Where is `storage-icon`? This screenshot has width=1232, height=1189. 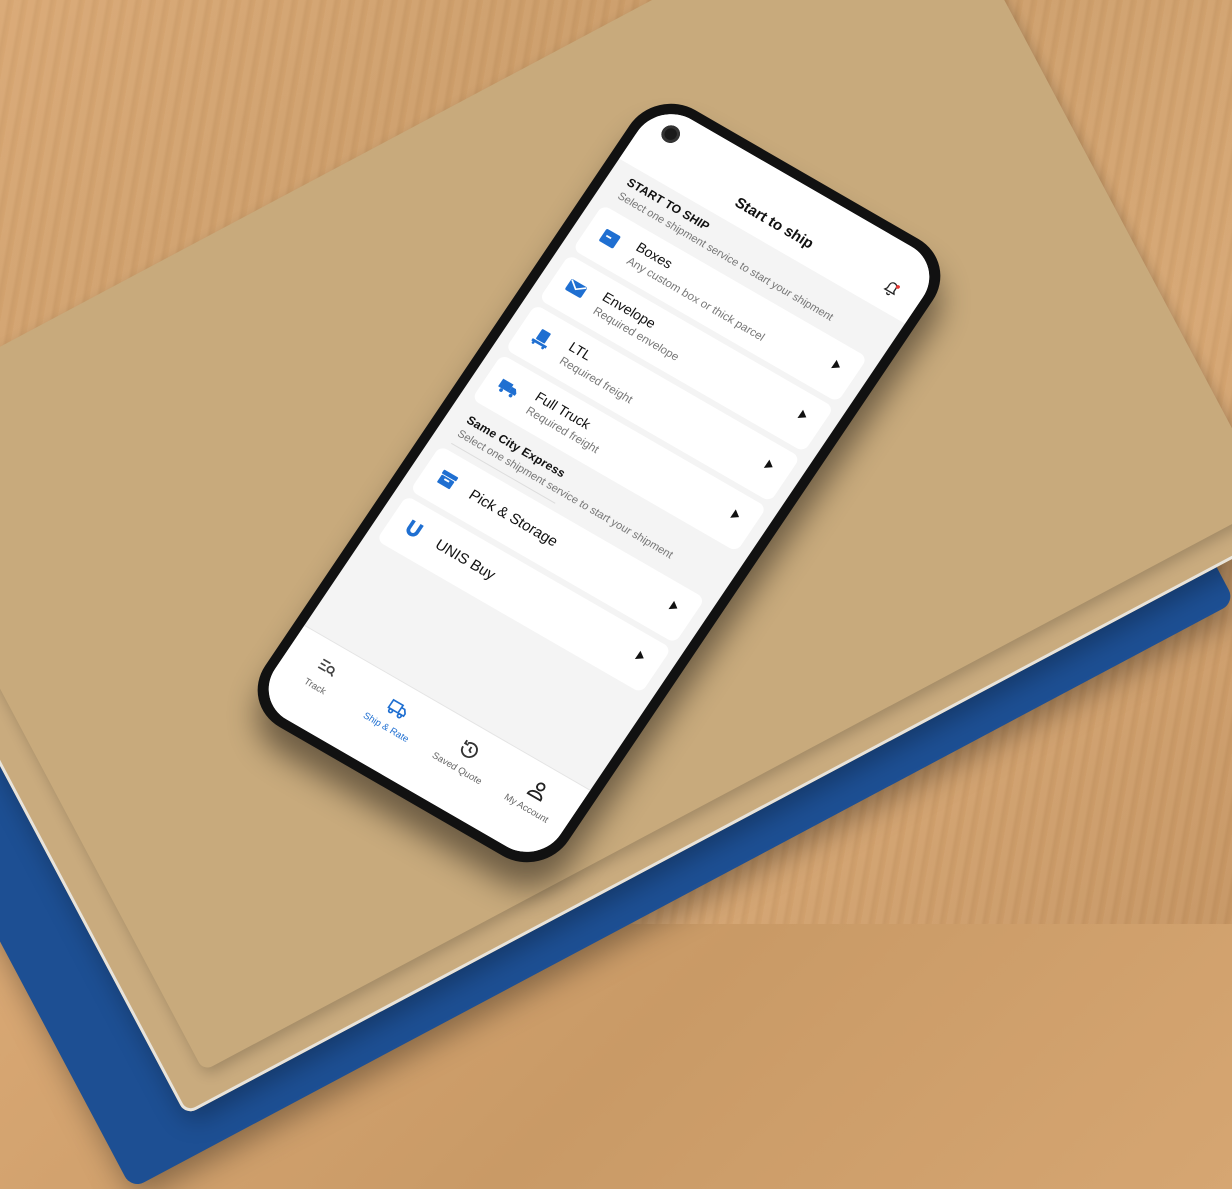 storage-icon is located at coordinates (448, 479).